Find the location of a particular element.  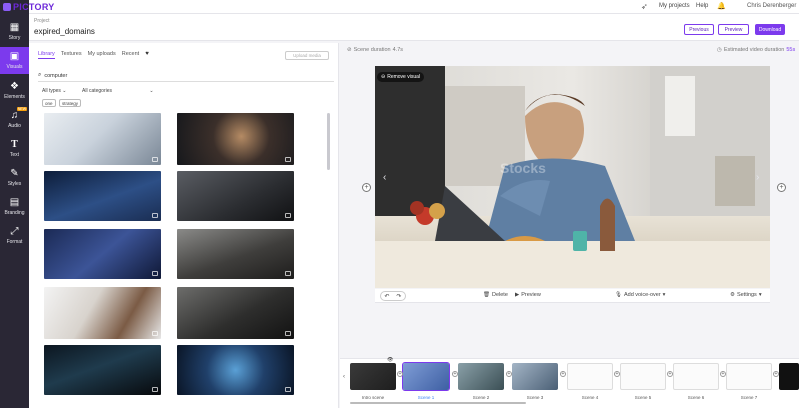

filter-categories: All categories ⌄ is located at coordinates (118, 91).